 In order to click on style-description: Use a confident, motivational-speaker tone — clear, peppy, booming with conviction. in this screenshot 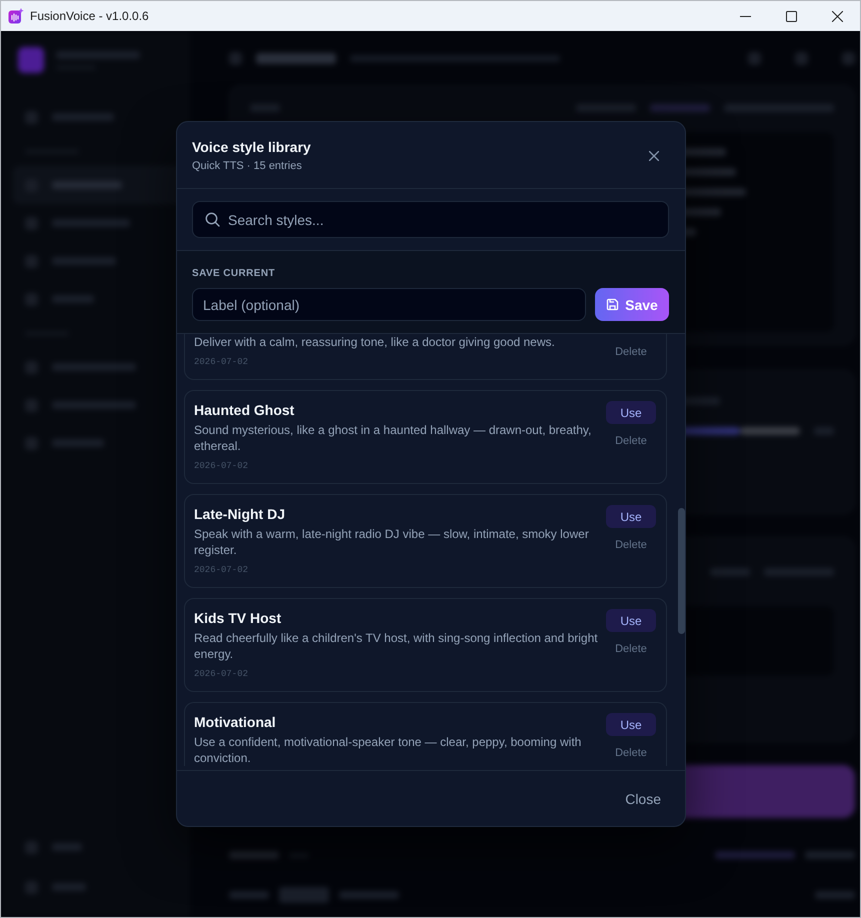, I will do `click(388, 750)`.